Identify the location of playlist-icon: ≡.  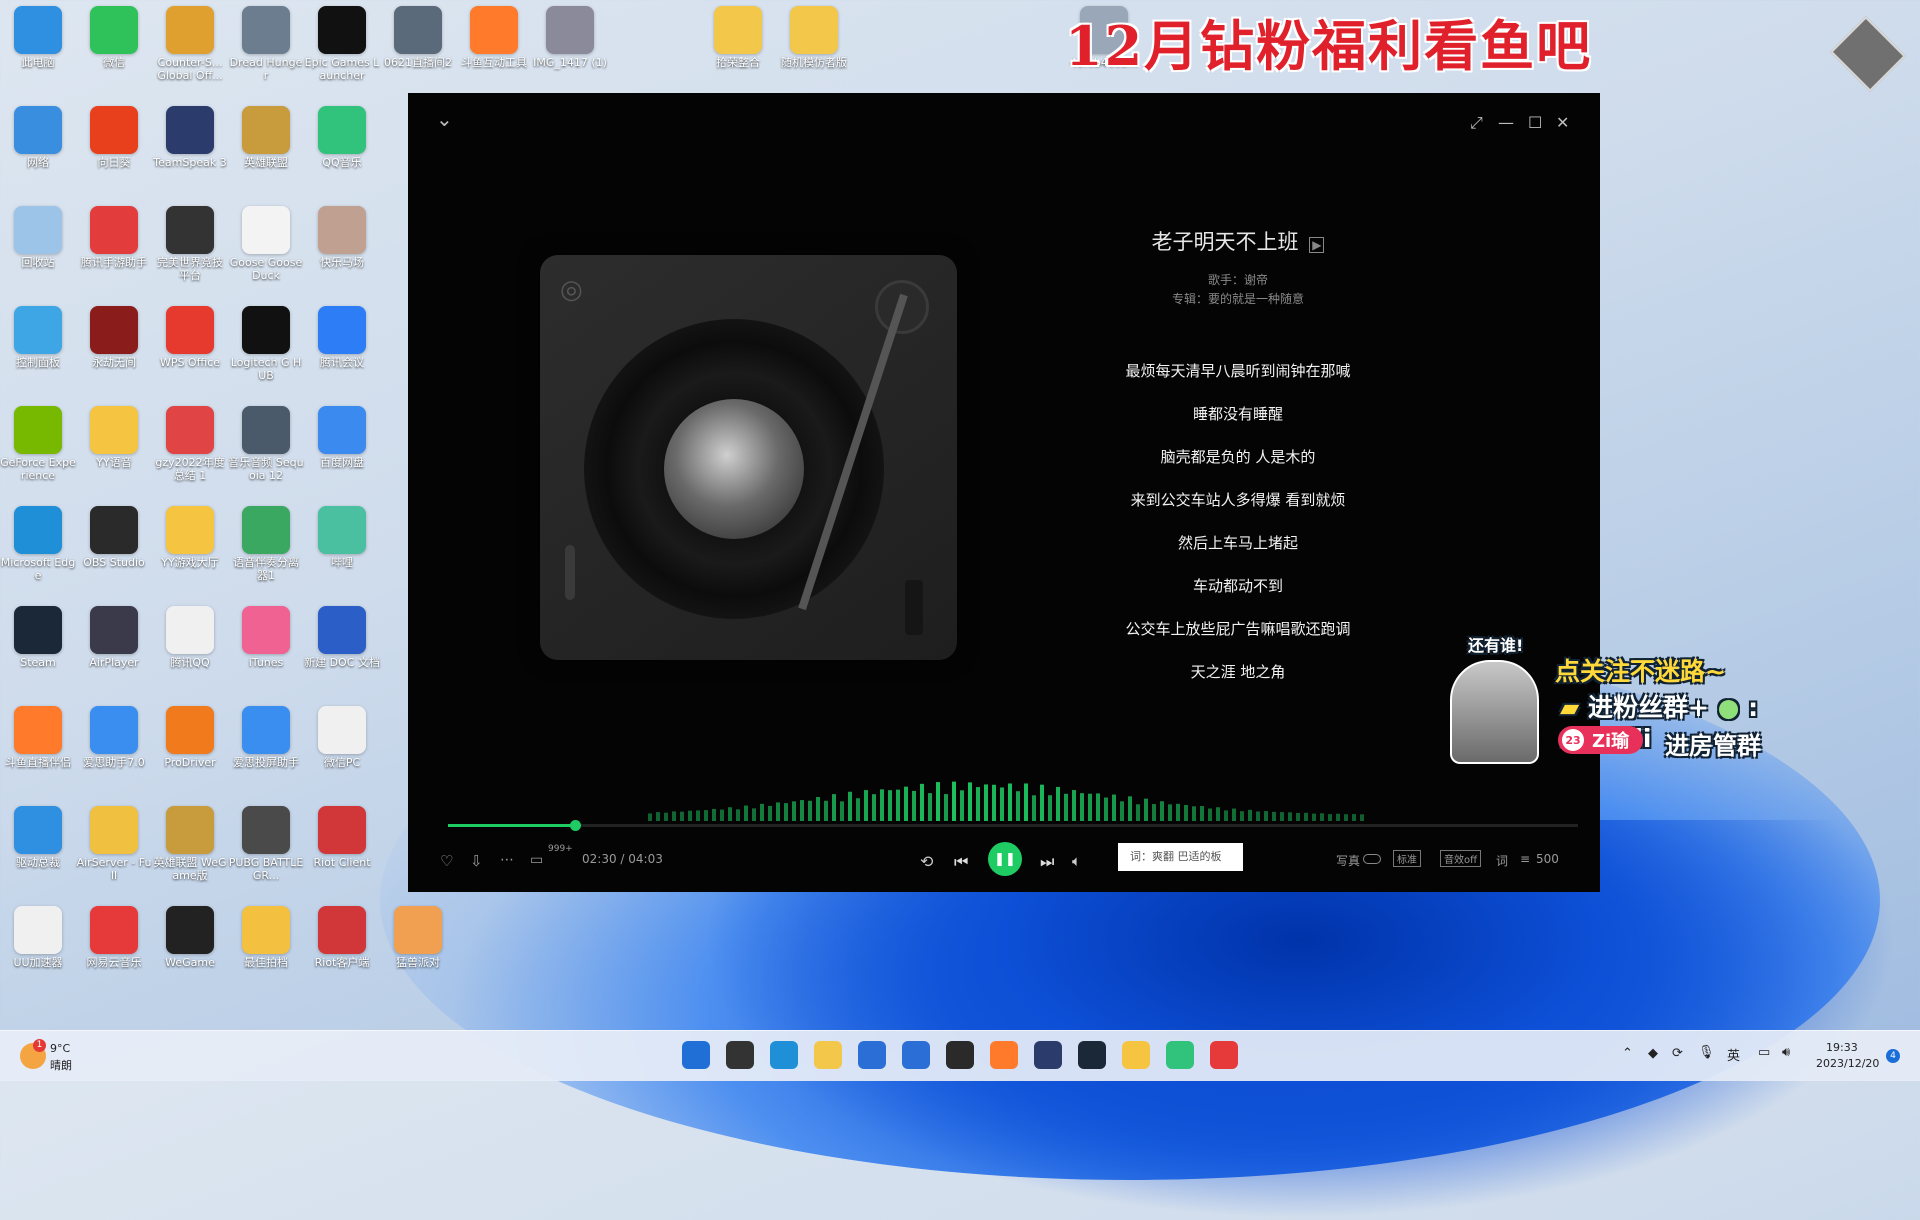
(1525, 859).